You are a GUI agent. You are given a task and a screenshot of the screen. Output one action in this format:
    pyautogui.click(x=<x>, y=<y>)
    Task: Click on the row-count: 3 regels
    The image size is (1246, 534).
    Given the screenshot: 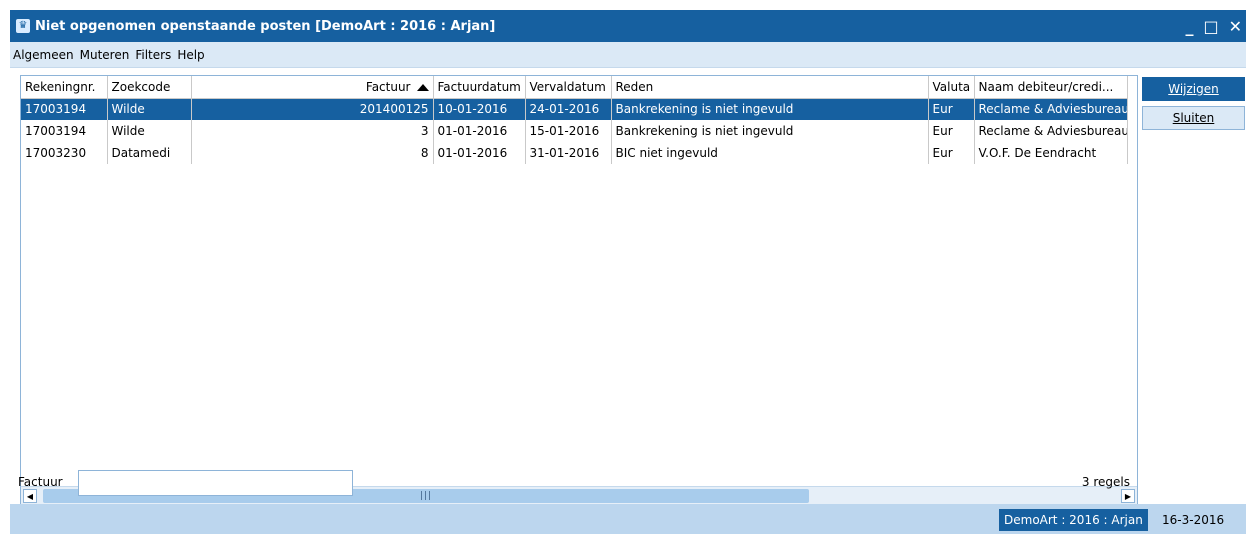 What is the action you would take?
    pyautogui.click(x=1105, y=482)
    